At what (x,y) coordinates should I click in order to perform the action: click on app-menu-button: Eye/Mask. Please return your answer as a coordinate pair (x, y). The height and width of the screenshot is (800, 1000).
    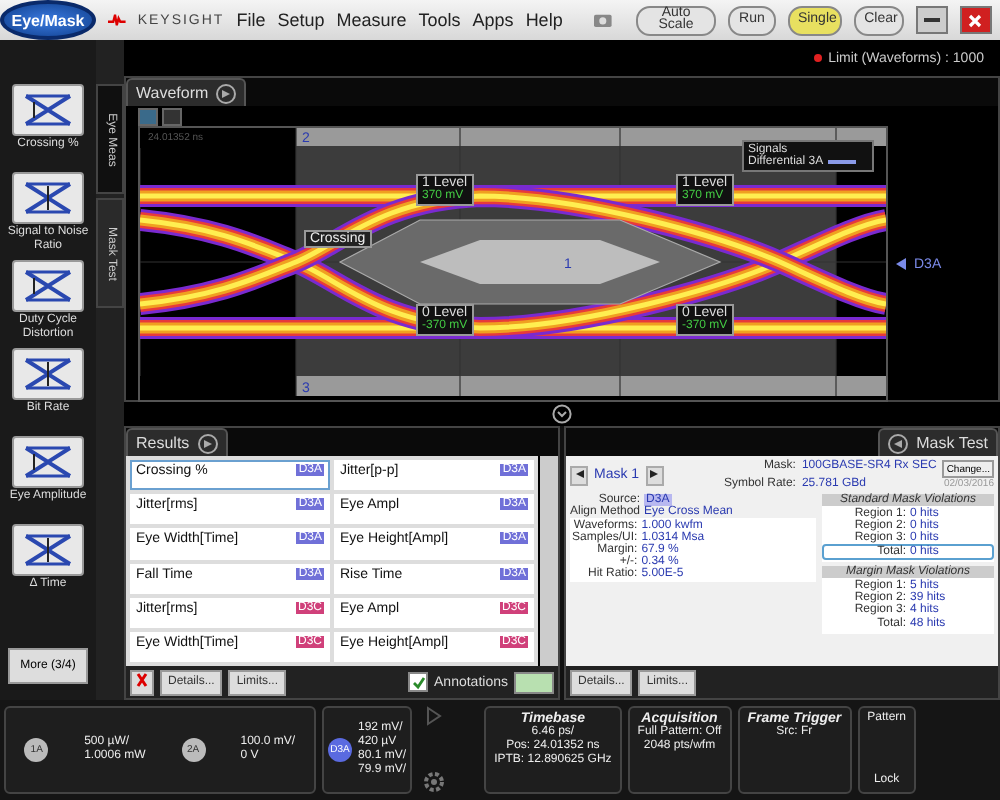
    Looking at the image, I should click on (48, 20).